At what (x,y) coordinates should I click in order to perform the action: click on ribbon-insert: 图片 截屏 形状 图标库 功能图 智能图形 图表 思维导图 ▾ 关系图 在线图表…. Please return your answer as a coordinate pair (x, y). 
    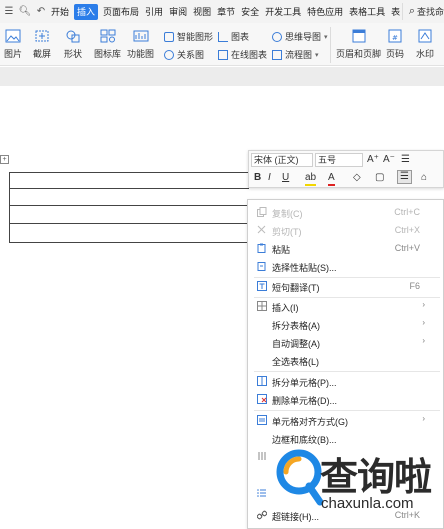
    Looking at the image, I should click on (222, 44).